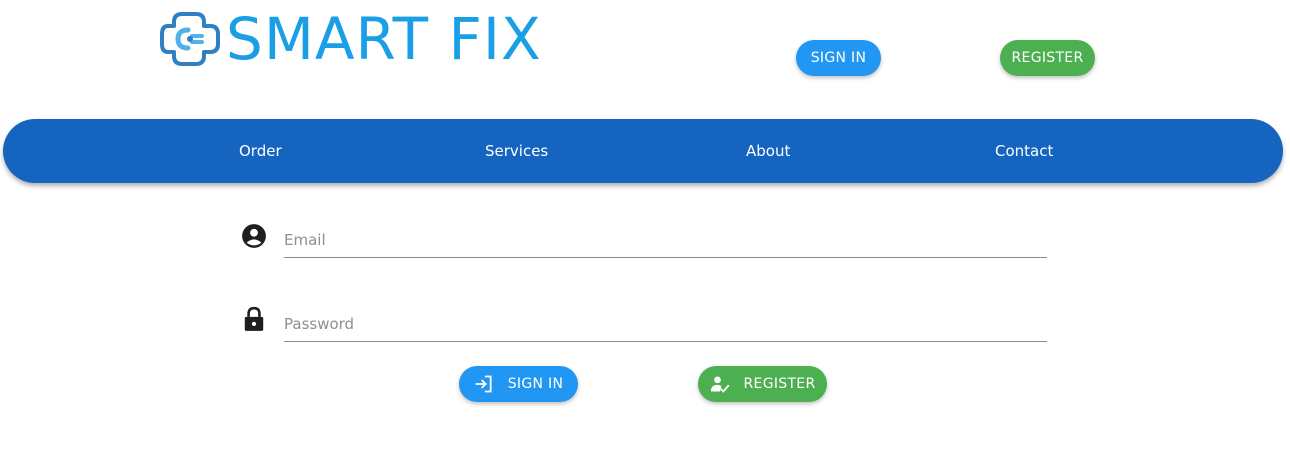 The image size is (1290, 458). I want to click on nav-item-about: About, so click(768, 151).